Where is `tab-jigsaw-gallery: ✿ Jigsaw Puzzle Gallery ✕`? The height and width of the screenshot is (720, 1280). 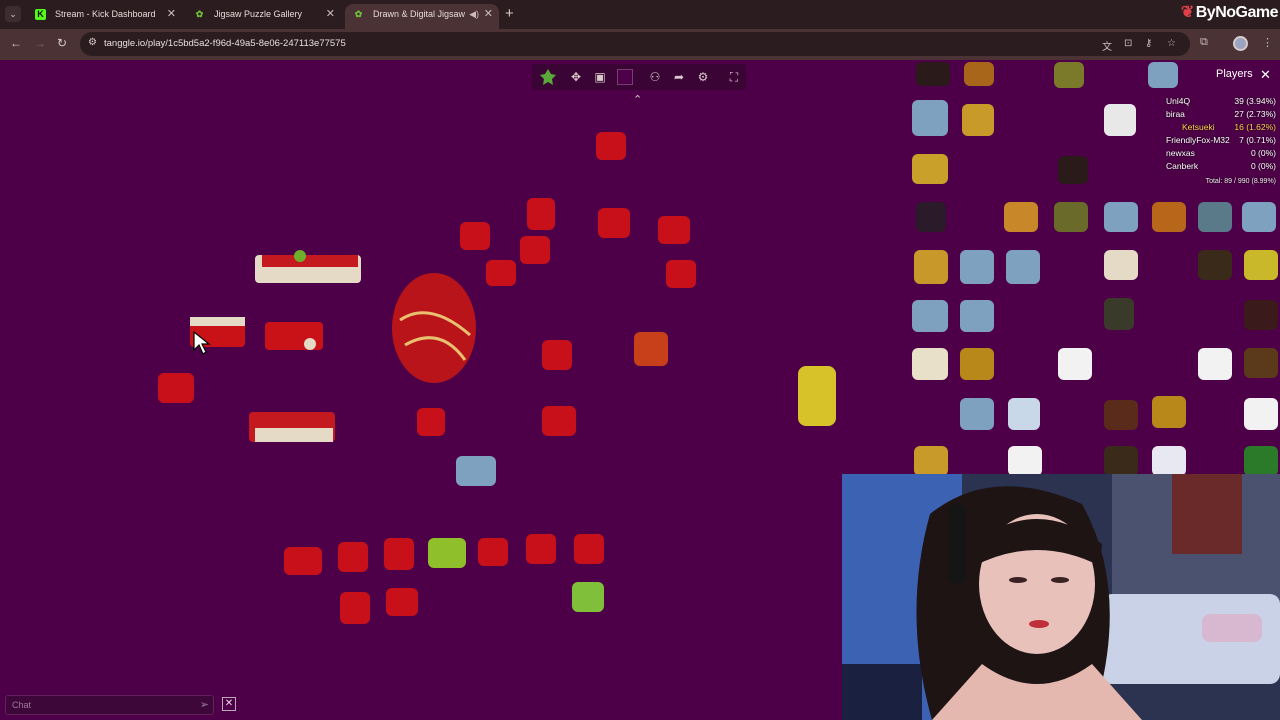
tab-jigsaw-gallery: ✿ Jigsaw Puzzle Gallery ✕ is located at coordinates (263, 16).